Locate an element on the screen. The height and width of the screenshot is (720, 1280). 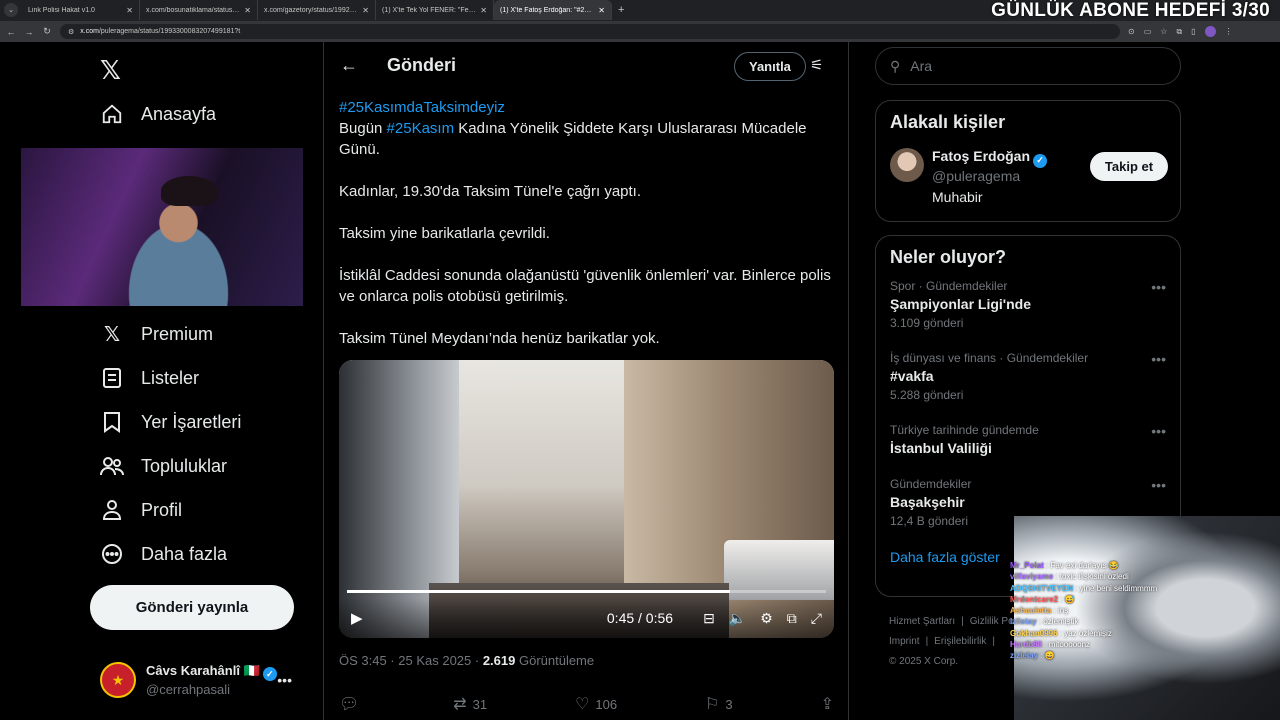
browser-tab: x.com/bosunatiklama/status/1... ✕ is located at coordinates (199, 10).